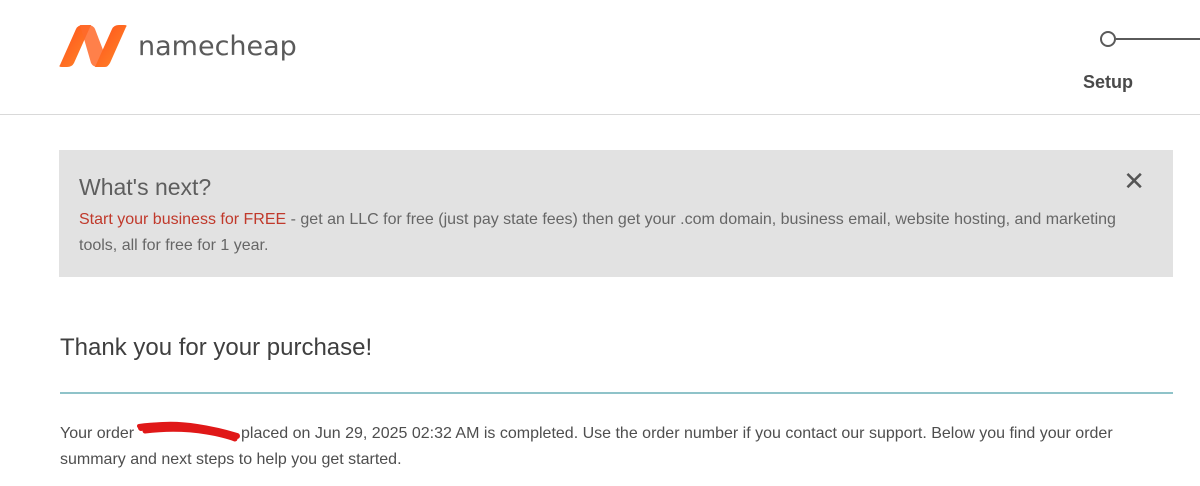  Describe the element at coordinates (1108, 39) in the screenshot. I see `step-dot-setup` at that location.